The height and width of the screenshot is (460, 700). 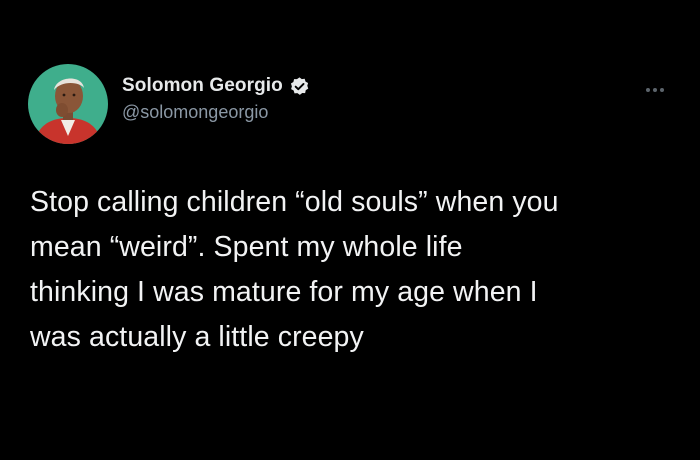 I want to click on verified-badge-icon, so click(x=299, y=86).